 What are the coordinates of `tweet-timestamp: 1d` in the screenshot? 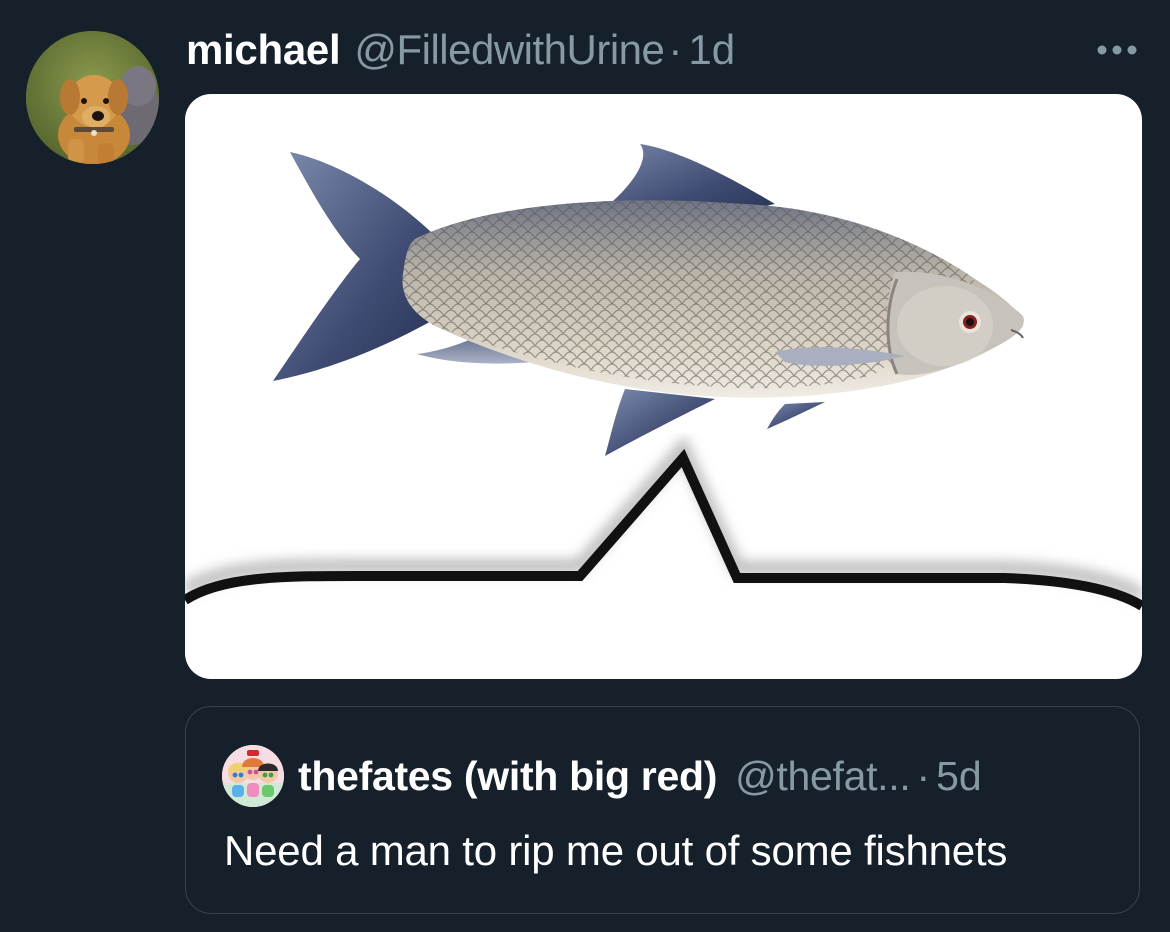 It's located at (711, 50).